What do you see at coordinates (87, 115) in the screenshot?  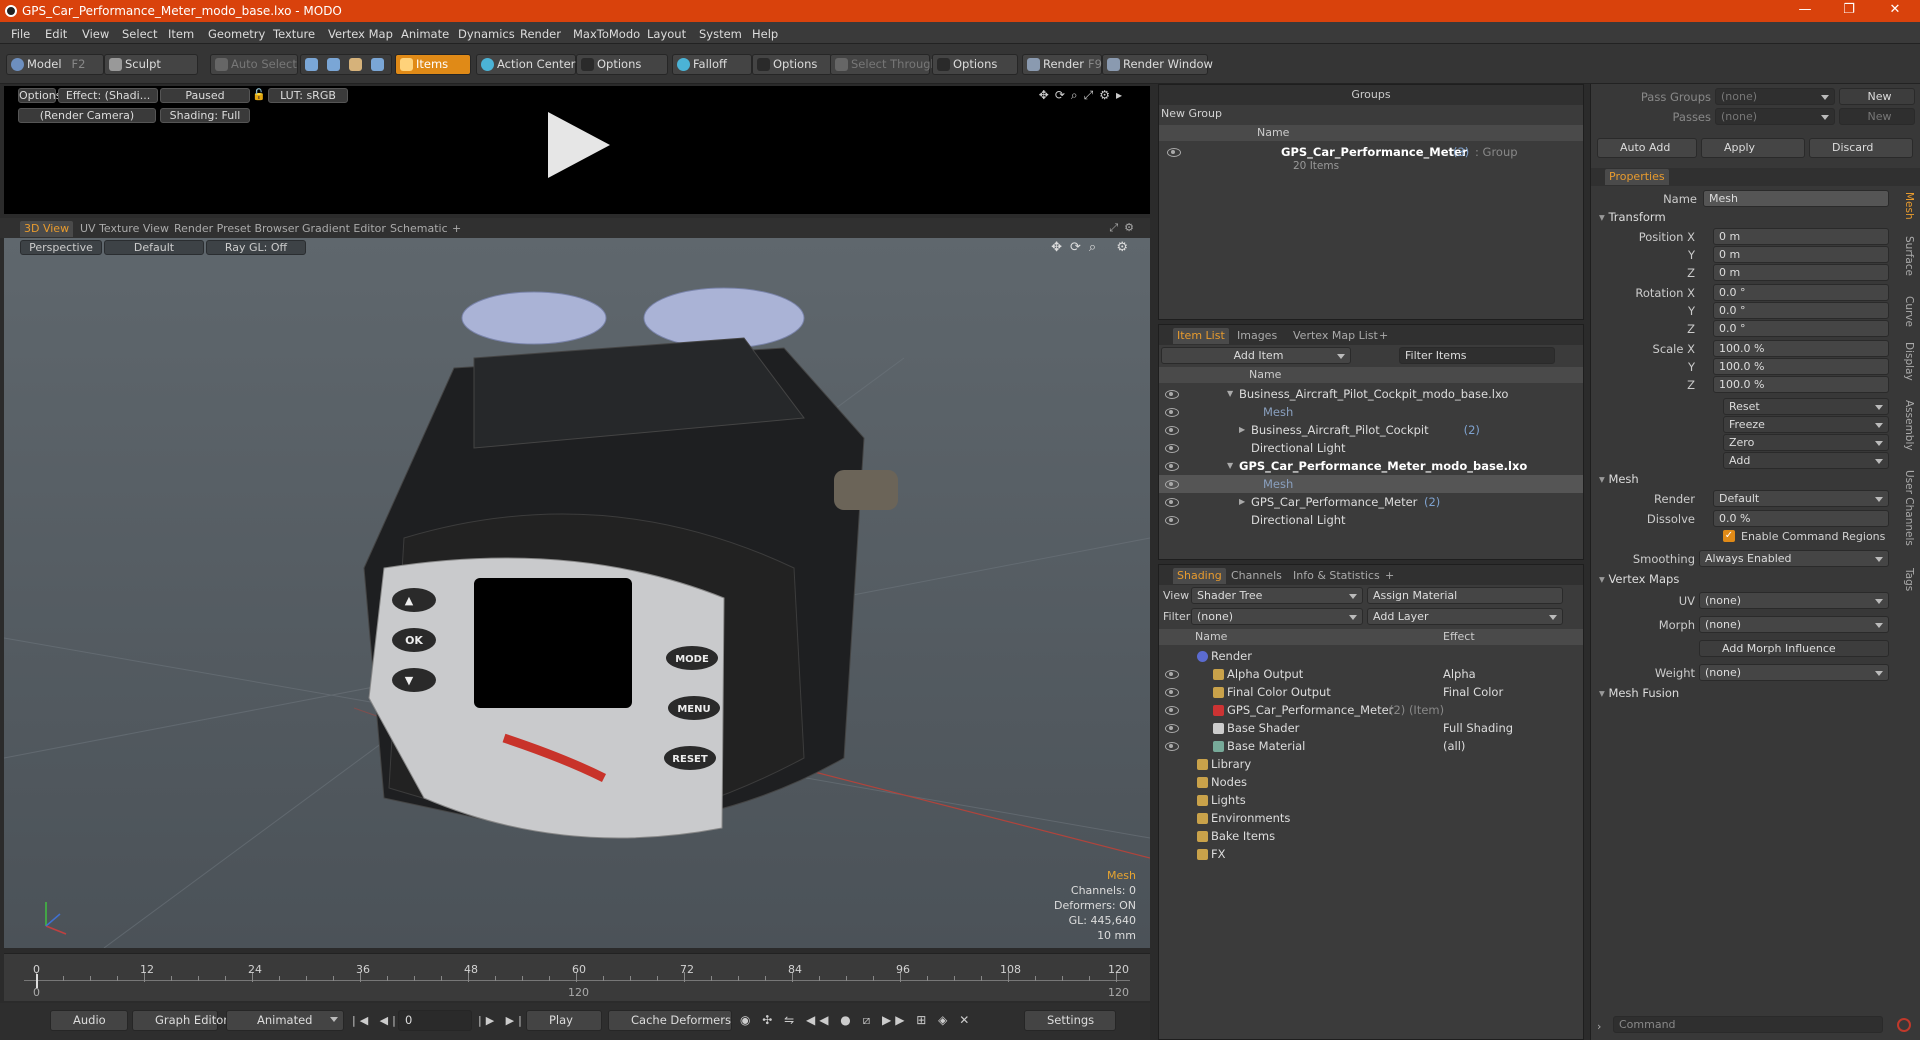 I see `preview-camera-dropdown: (Render Camera)` at bounding box center [87, 115].